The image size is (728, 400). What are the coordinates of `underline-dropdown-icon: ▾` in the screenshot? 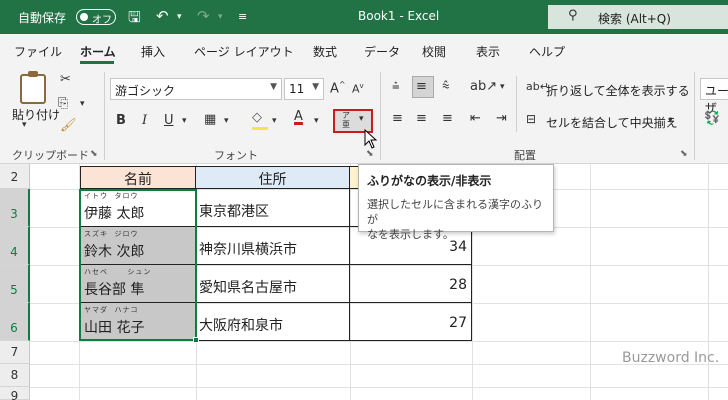 It's located at (184, 121).